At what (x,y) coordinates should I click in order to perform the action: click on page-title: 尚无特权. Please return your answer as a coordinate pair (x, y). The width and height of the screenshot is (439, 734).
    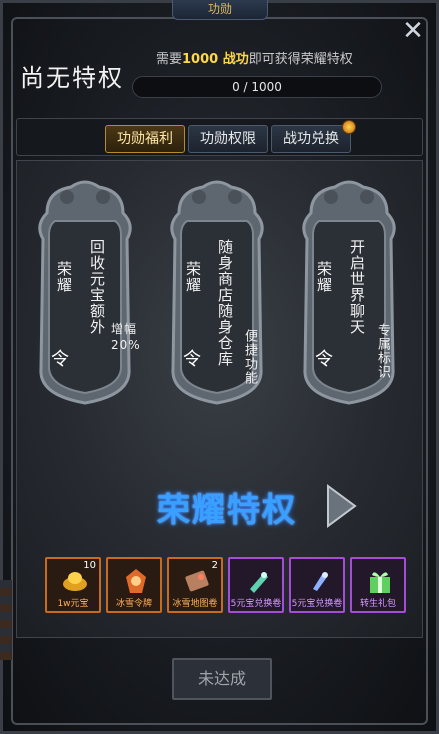
    Looking at the image, I should click on (72, 78).